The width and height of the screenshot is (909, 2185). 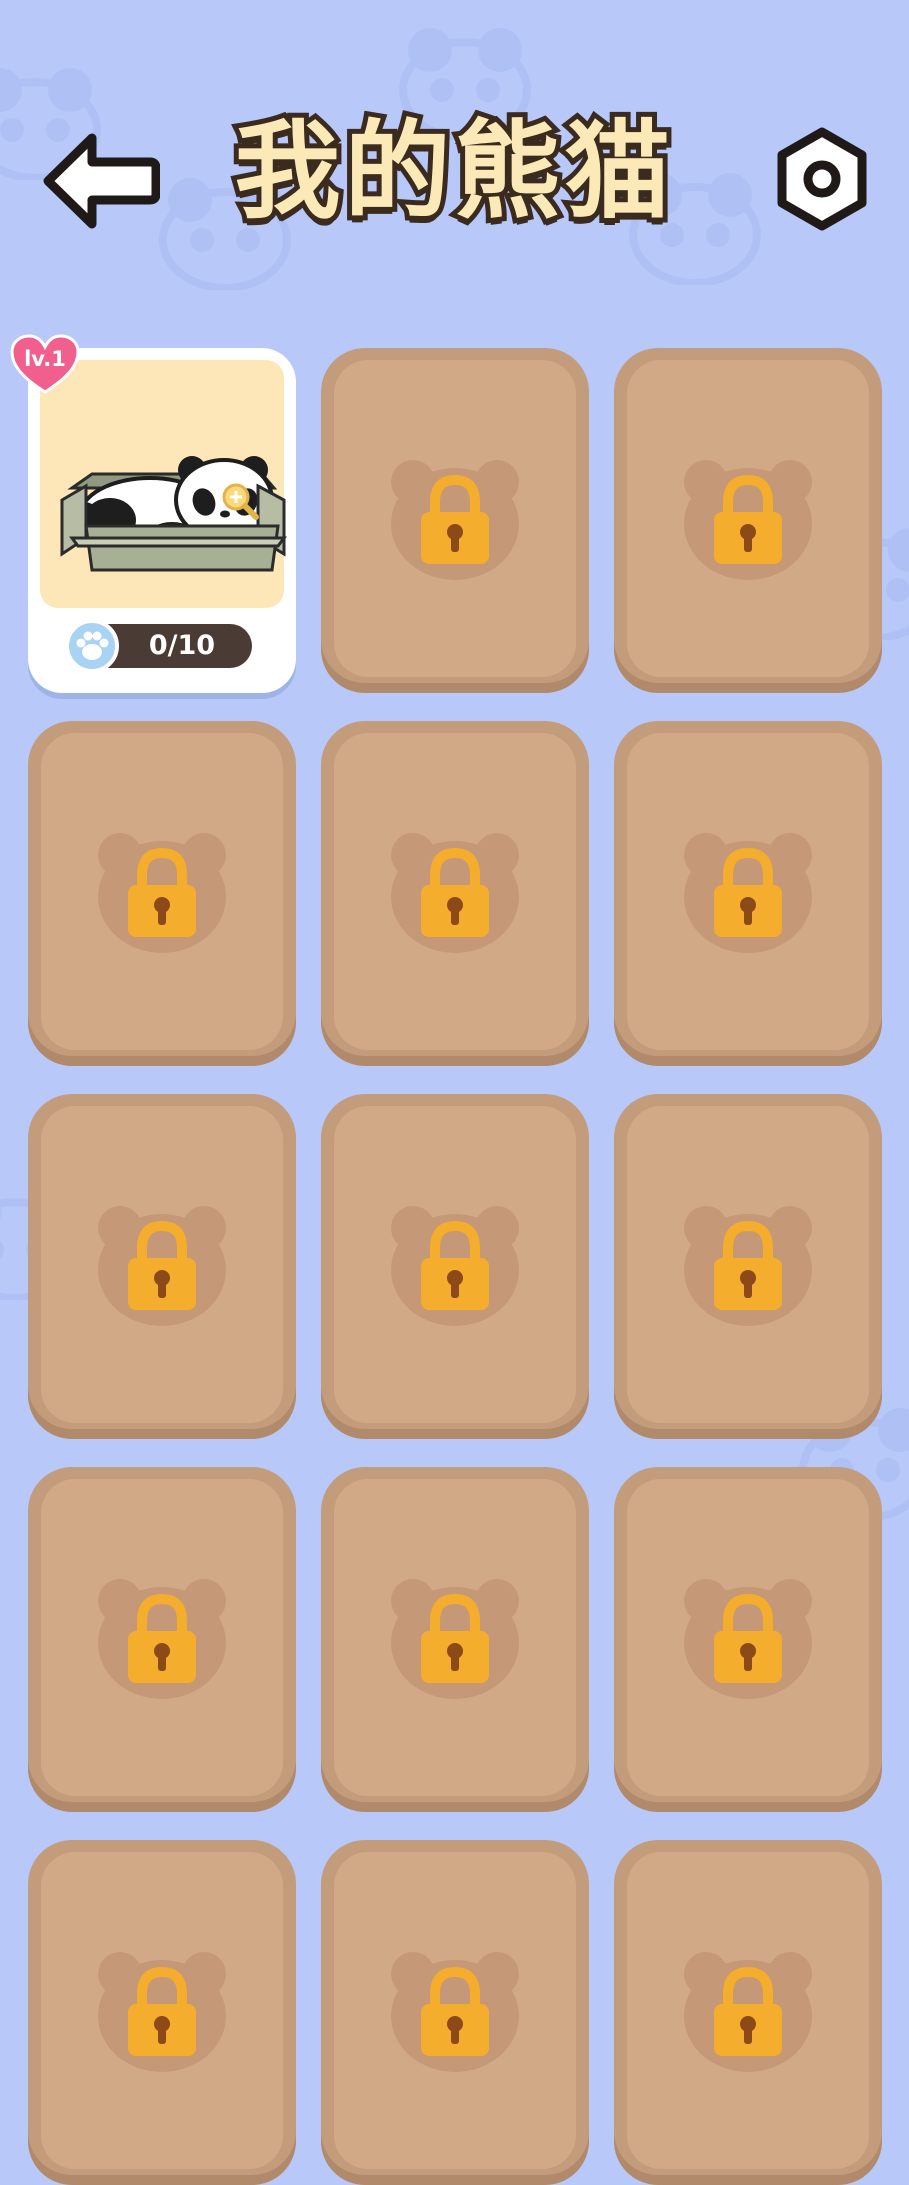 I want to click on level-badge: lv.1, so click(x=45, y=365).